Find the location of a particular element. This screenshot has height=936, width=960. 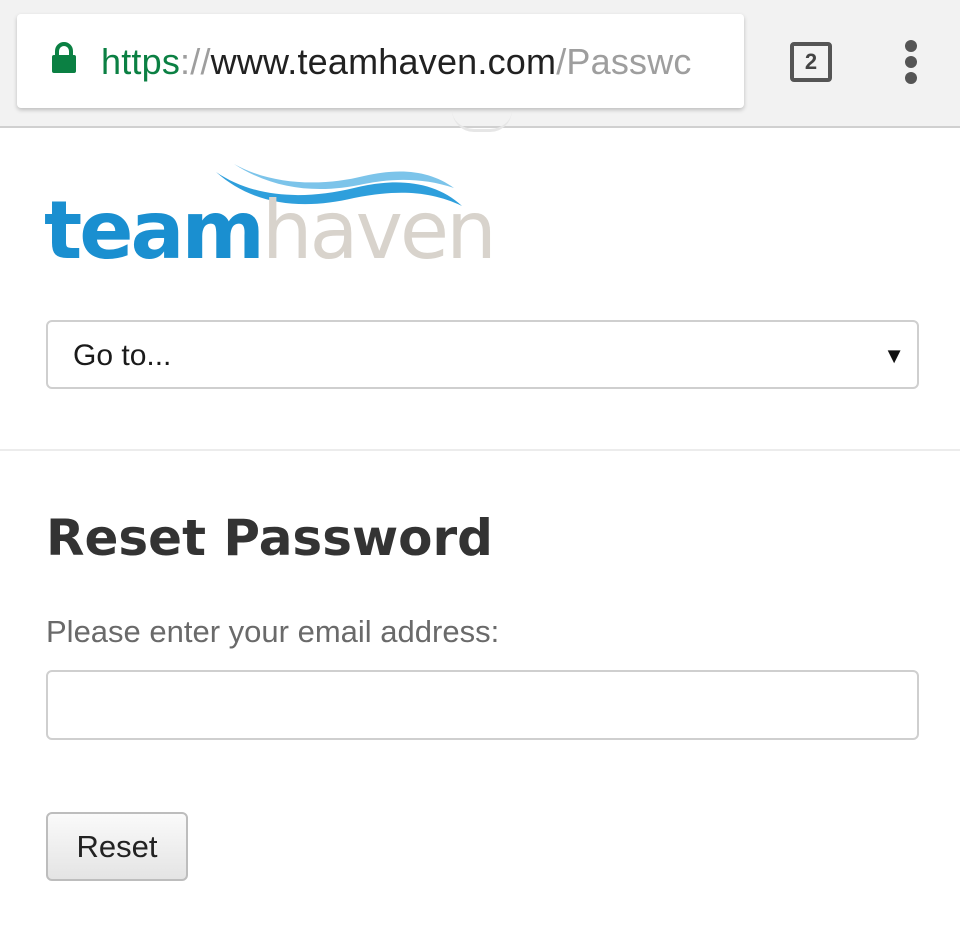

dropdown-arrow-icon: ▼ is located at coordinates (894, 355).